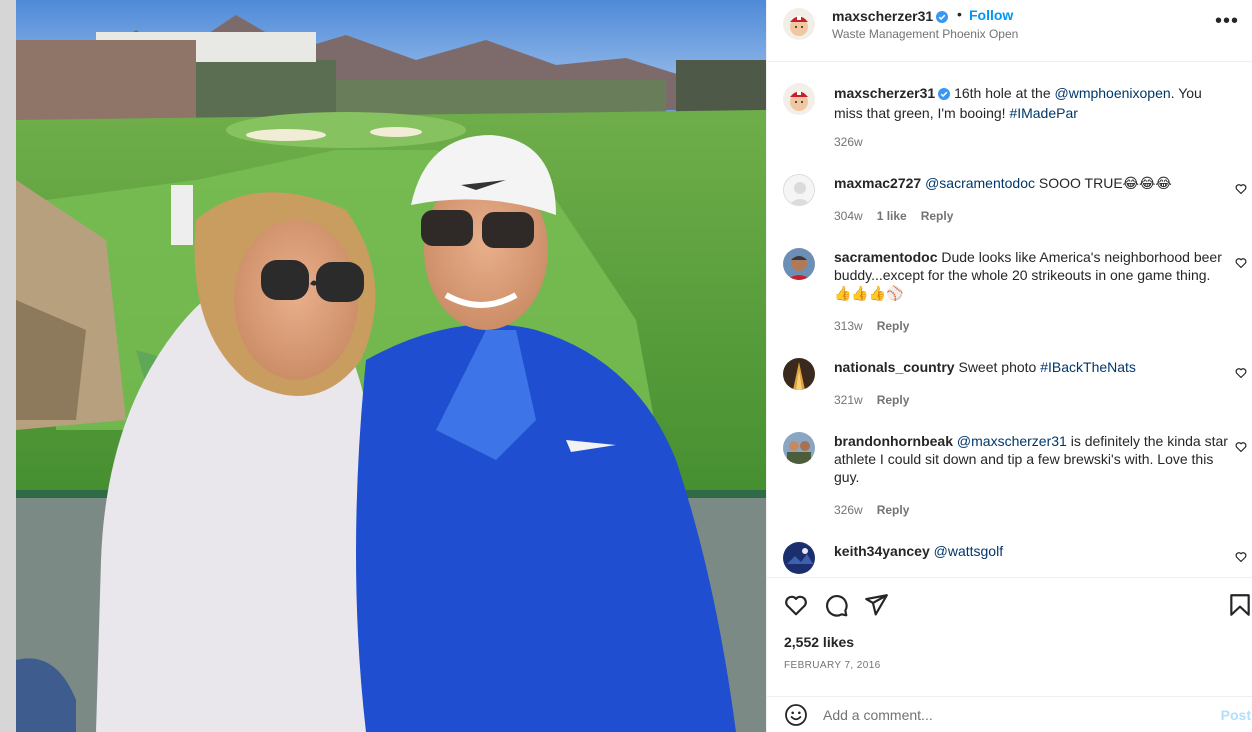 This screenshot has width=1252, height=732. What do you see at coordinates (848, 326) in the screenshot?
I see `comment-time: 313w` at bounding box center [848, 326].